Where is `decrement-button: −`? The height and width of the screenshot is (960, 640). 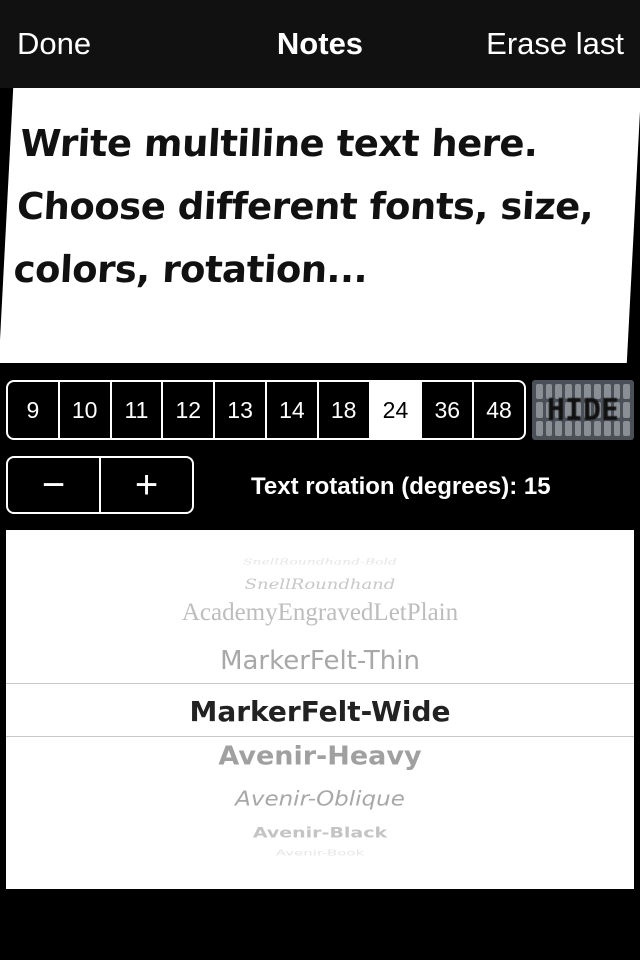
decrement-button: − is located at coordinates (54, 485).